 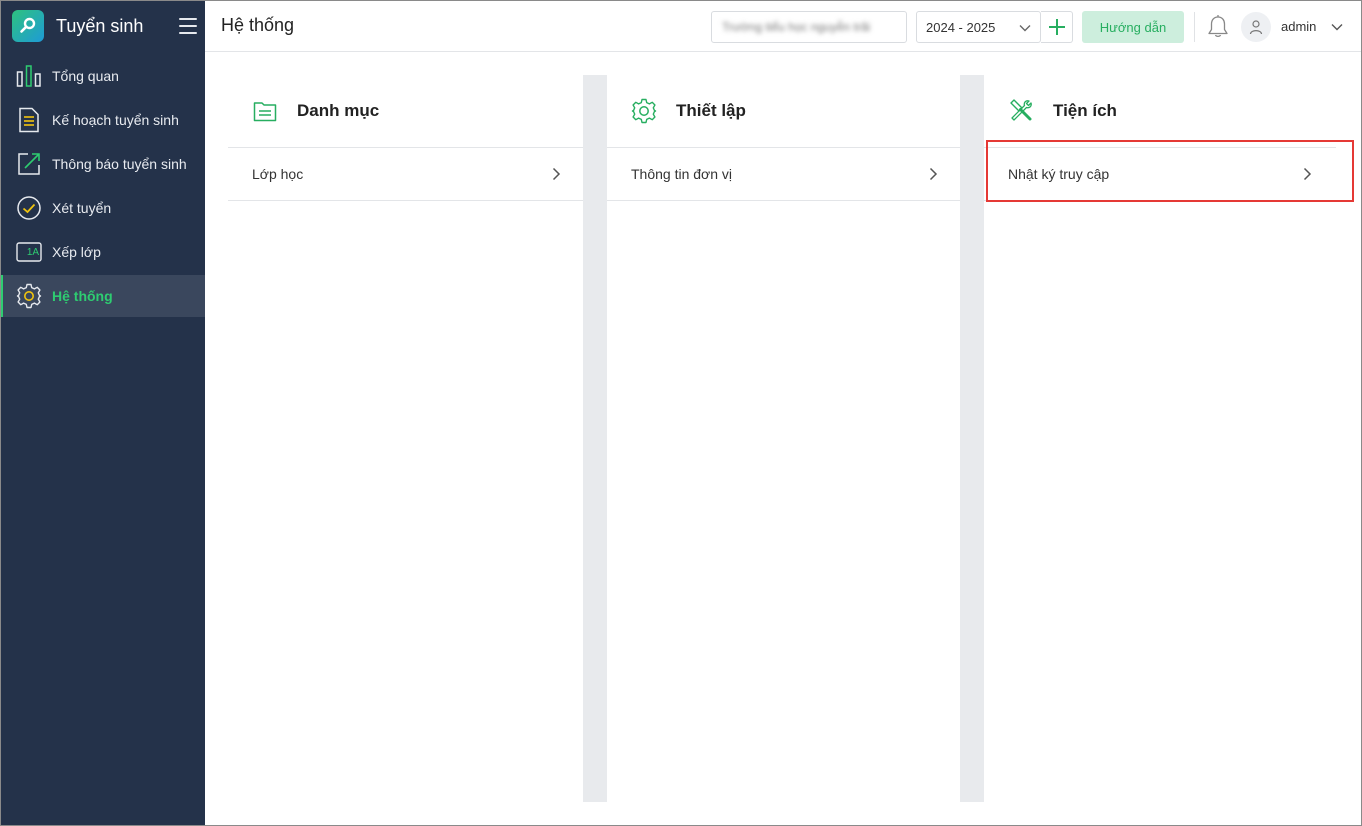 I want to click on check-circle-icon, so click(x=29, y=208).